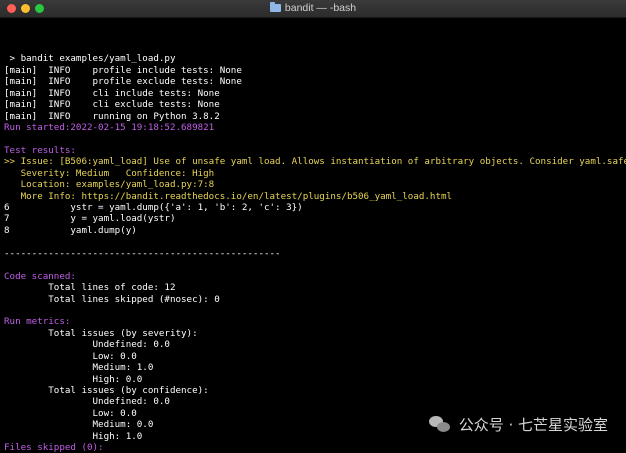  What do you see at coordinates (320, 8) in the screenshot?
I see `window-title-text: bandit — -bash` at bounding box center [320, 8].